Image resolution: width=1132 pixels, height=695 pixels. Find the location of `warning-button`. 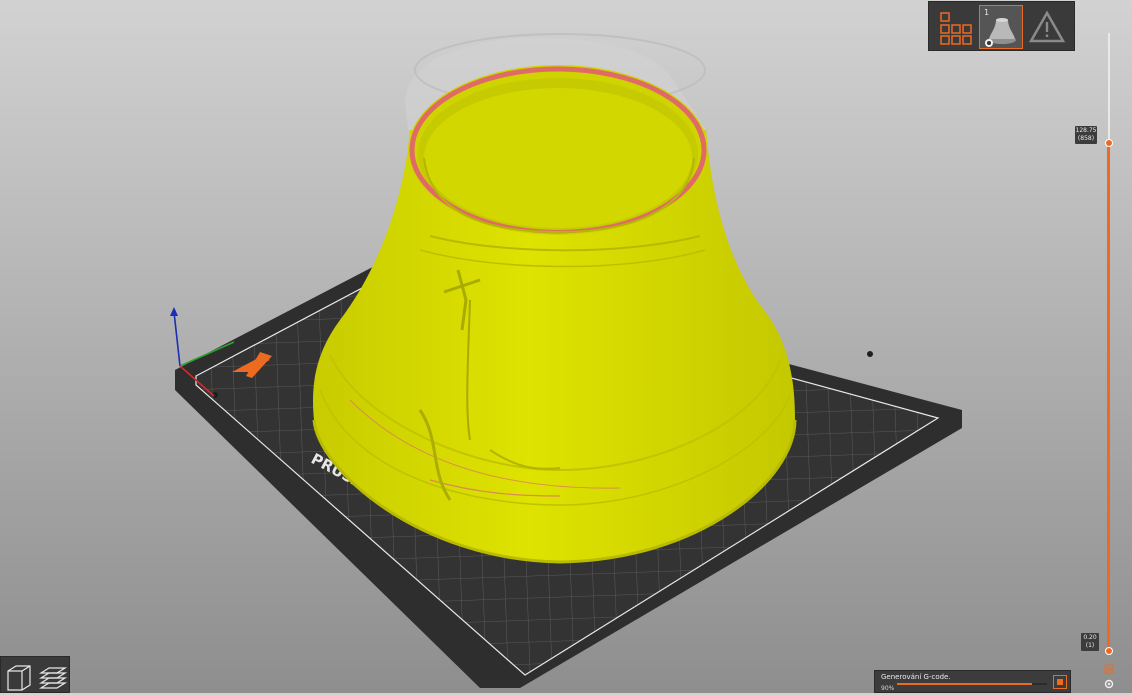

warning-button is located at coordinates (1047, 27).